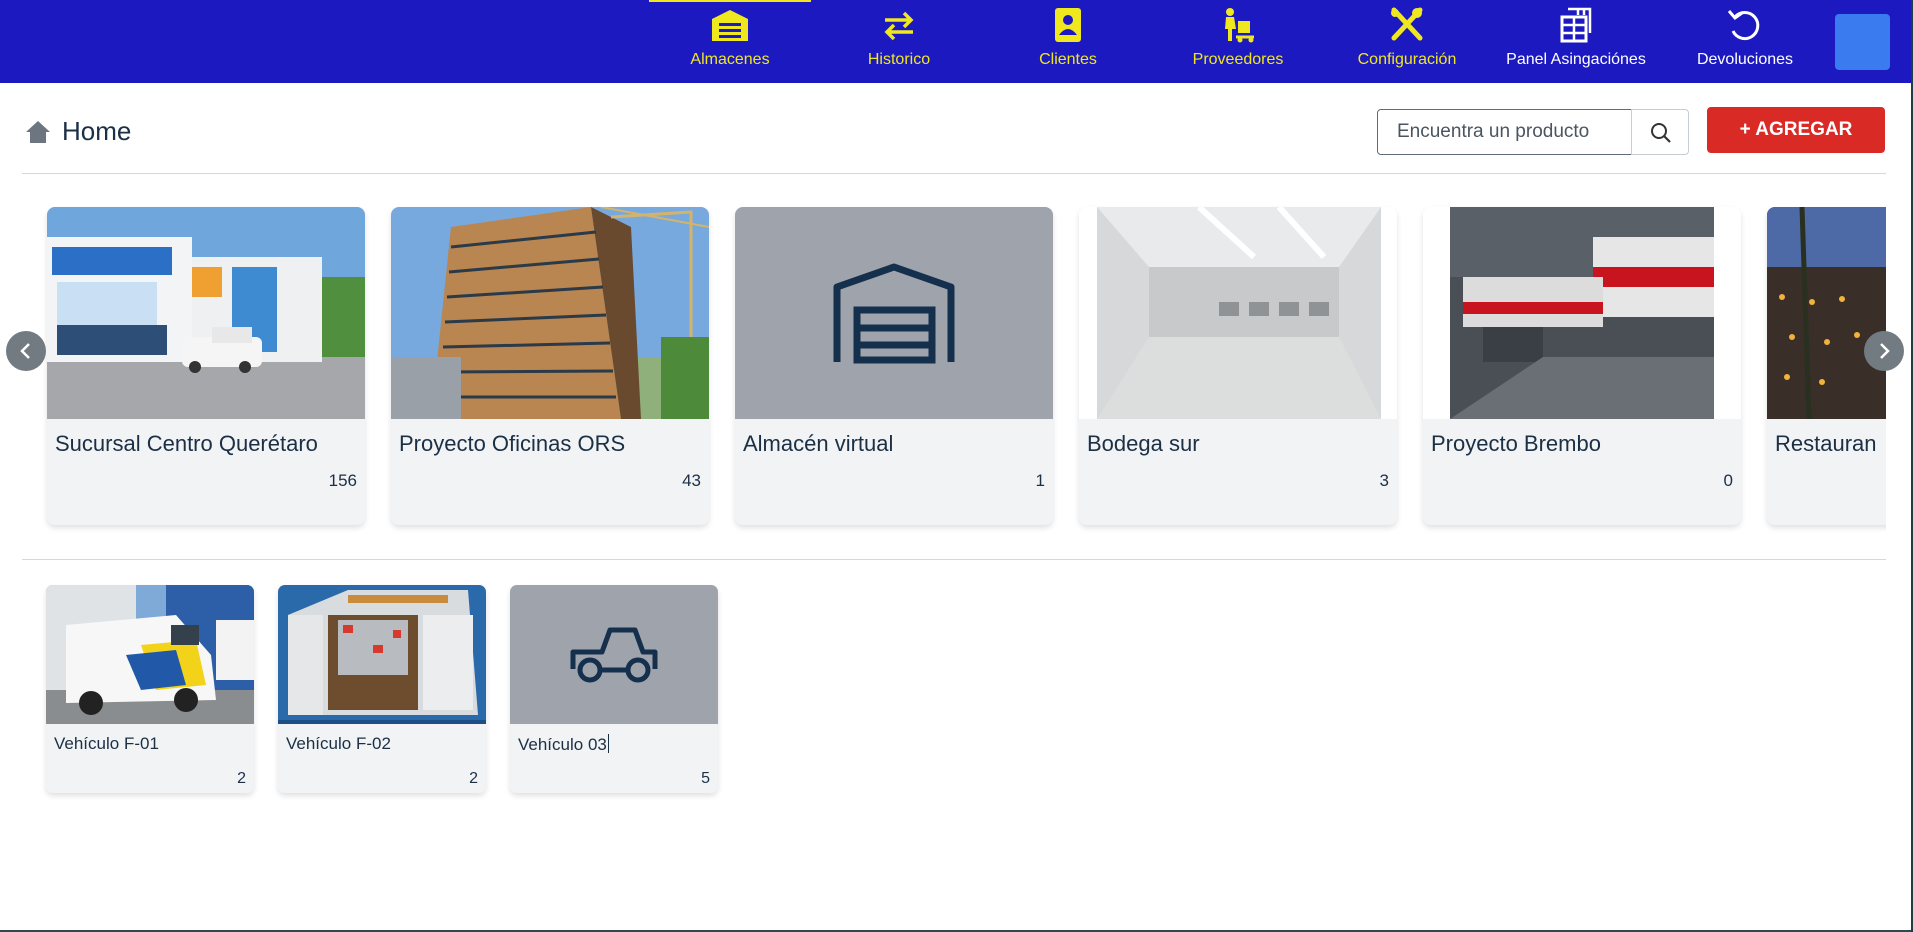  What do you see at coordinates (1516, 443) in the screenshot?
I see `warehouse-name: Proyecto Brembo` at bounding box center [1516, 443].